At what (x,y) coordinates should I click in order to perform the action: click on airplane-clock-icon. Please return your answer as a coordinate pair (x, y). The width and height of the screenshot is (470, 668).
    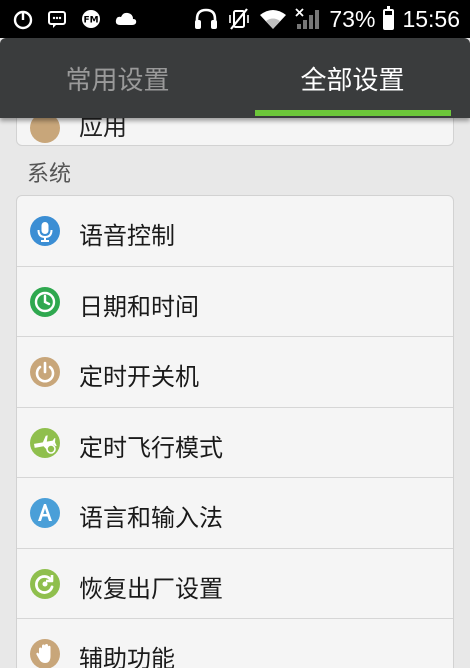
    Looking at the image, I should click on (45, 443).